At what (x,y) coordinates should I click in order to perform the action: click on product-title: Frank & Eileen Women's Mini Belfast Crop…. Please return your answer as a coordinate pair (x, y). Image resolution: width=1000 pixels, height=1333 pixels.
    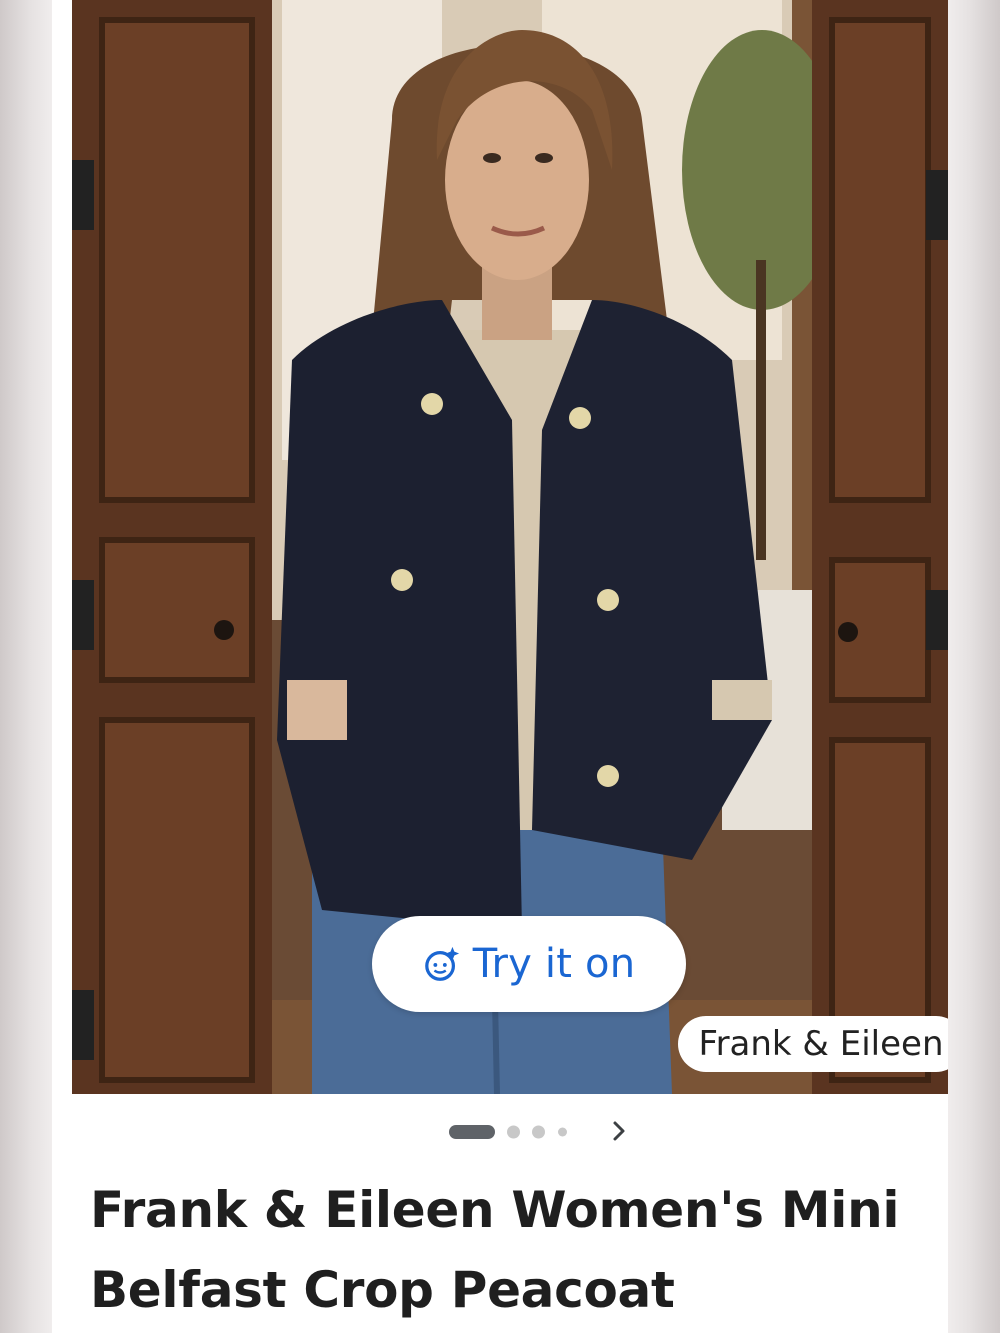
    Looking at the image, I should click on (495, 1250).